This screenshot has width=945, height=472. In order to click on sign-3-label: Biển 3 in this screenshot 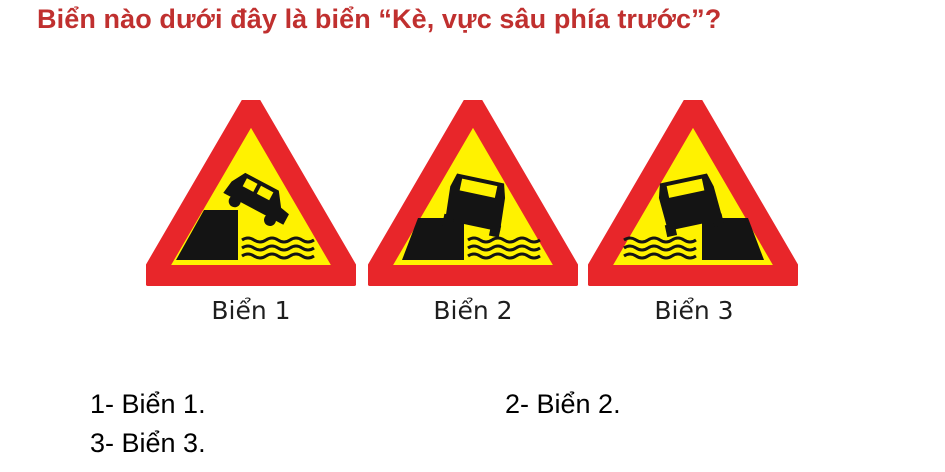, I will do `click(694, 310)`.